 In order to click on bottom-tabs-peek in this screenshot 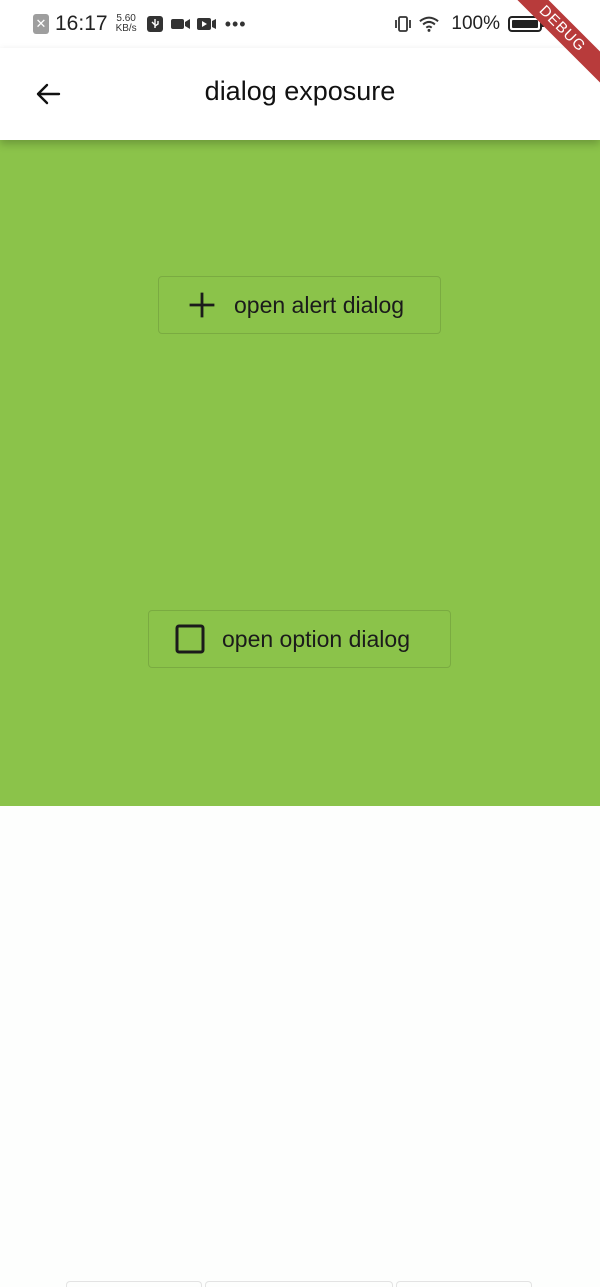, I will do `click(300, 1284)`.